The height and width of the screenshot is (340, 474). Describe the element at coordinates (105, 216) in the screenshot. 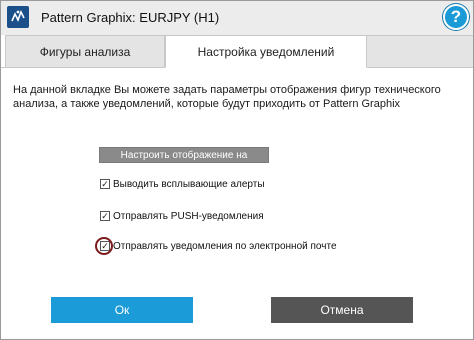

I see `push-notifications-checkbox: ✓` at that location.